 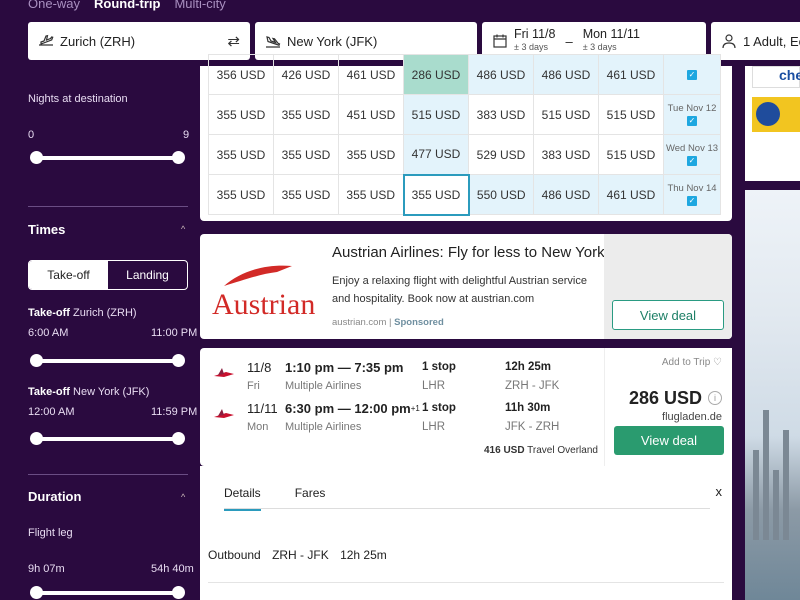 What do you see at coordinates (273, 42) in the screenshot?
I see `landing-icon` at bounding box center [273, 42].